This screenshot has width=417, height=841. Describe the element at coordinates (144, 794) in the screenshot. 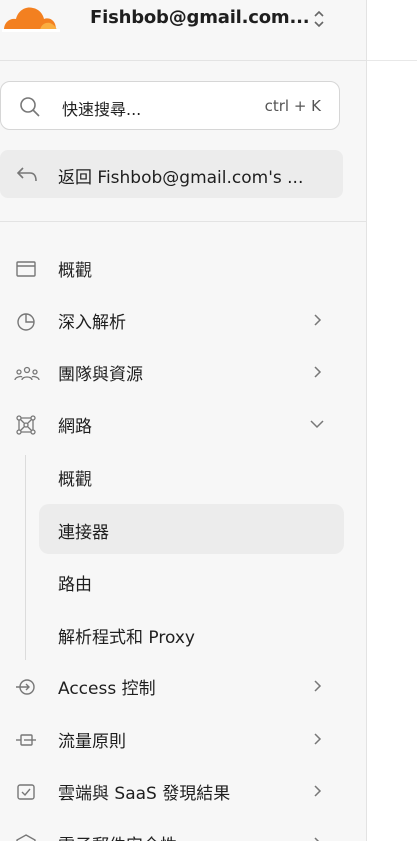

I see `nav-item-label: 雲端與 SaaS 發現結果` at that location.